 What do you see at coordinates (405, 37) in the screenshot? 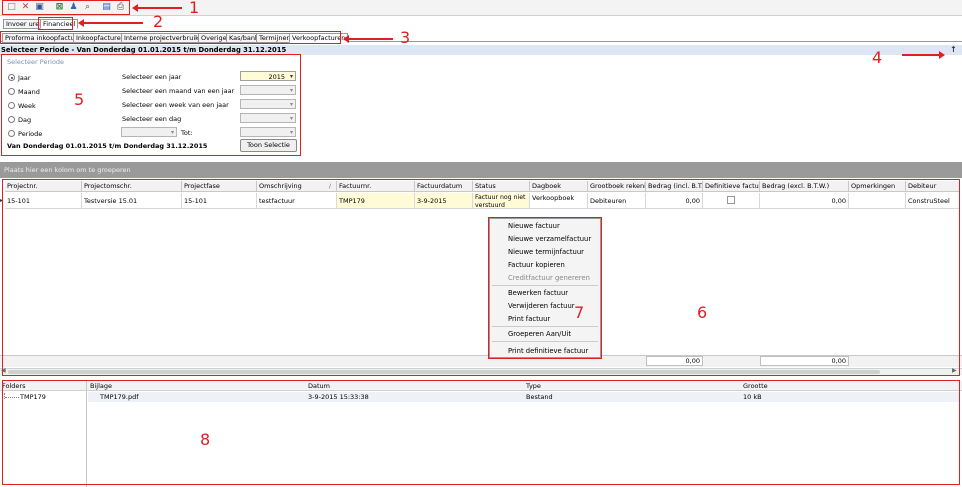
I see `annotation-3: 3` at bounding box center [405, 37].